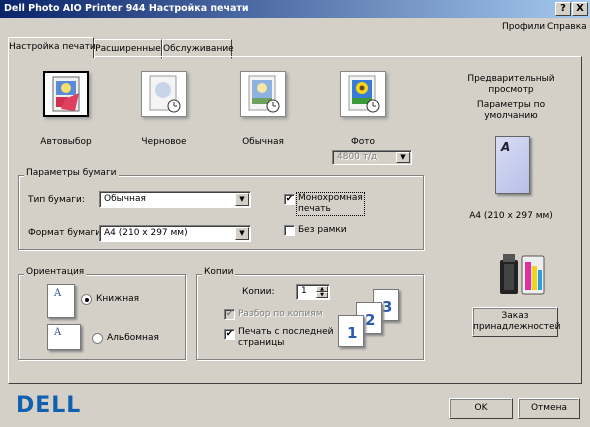 The image size is (590, 427). I want to click on quality-auto-label: Автовыбор, so click(66, 142).